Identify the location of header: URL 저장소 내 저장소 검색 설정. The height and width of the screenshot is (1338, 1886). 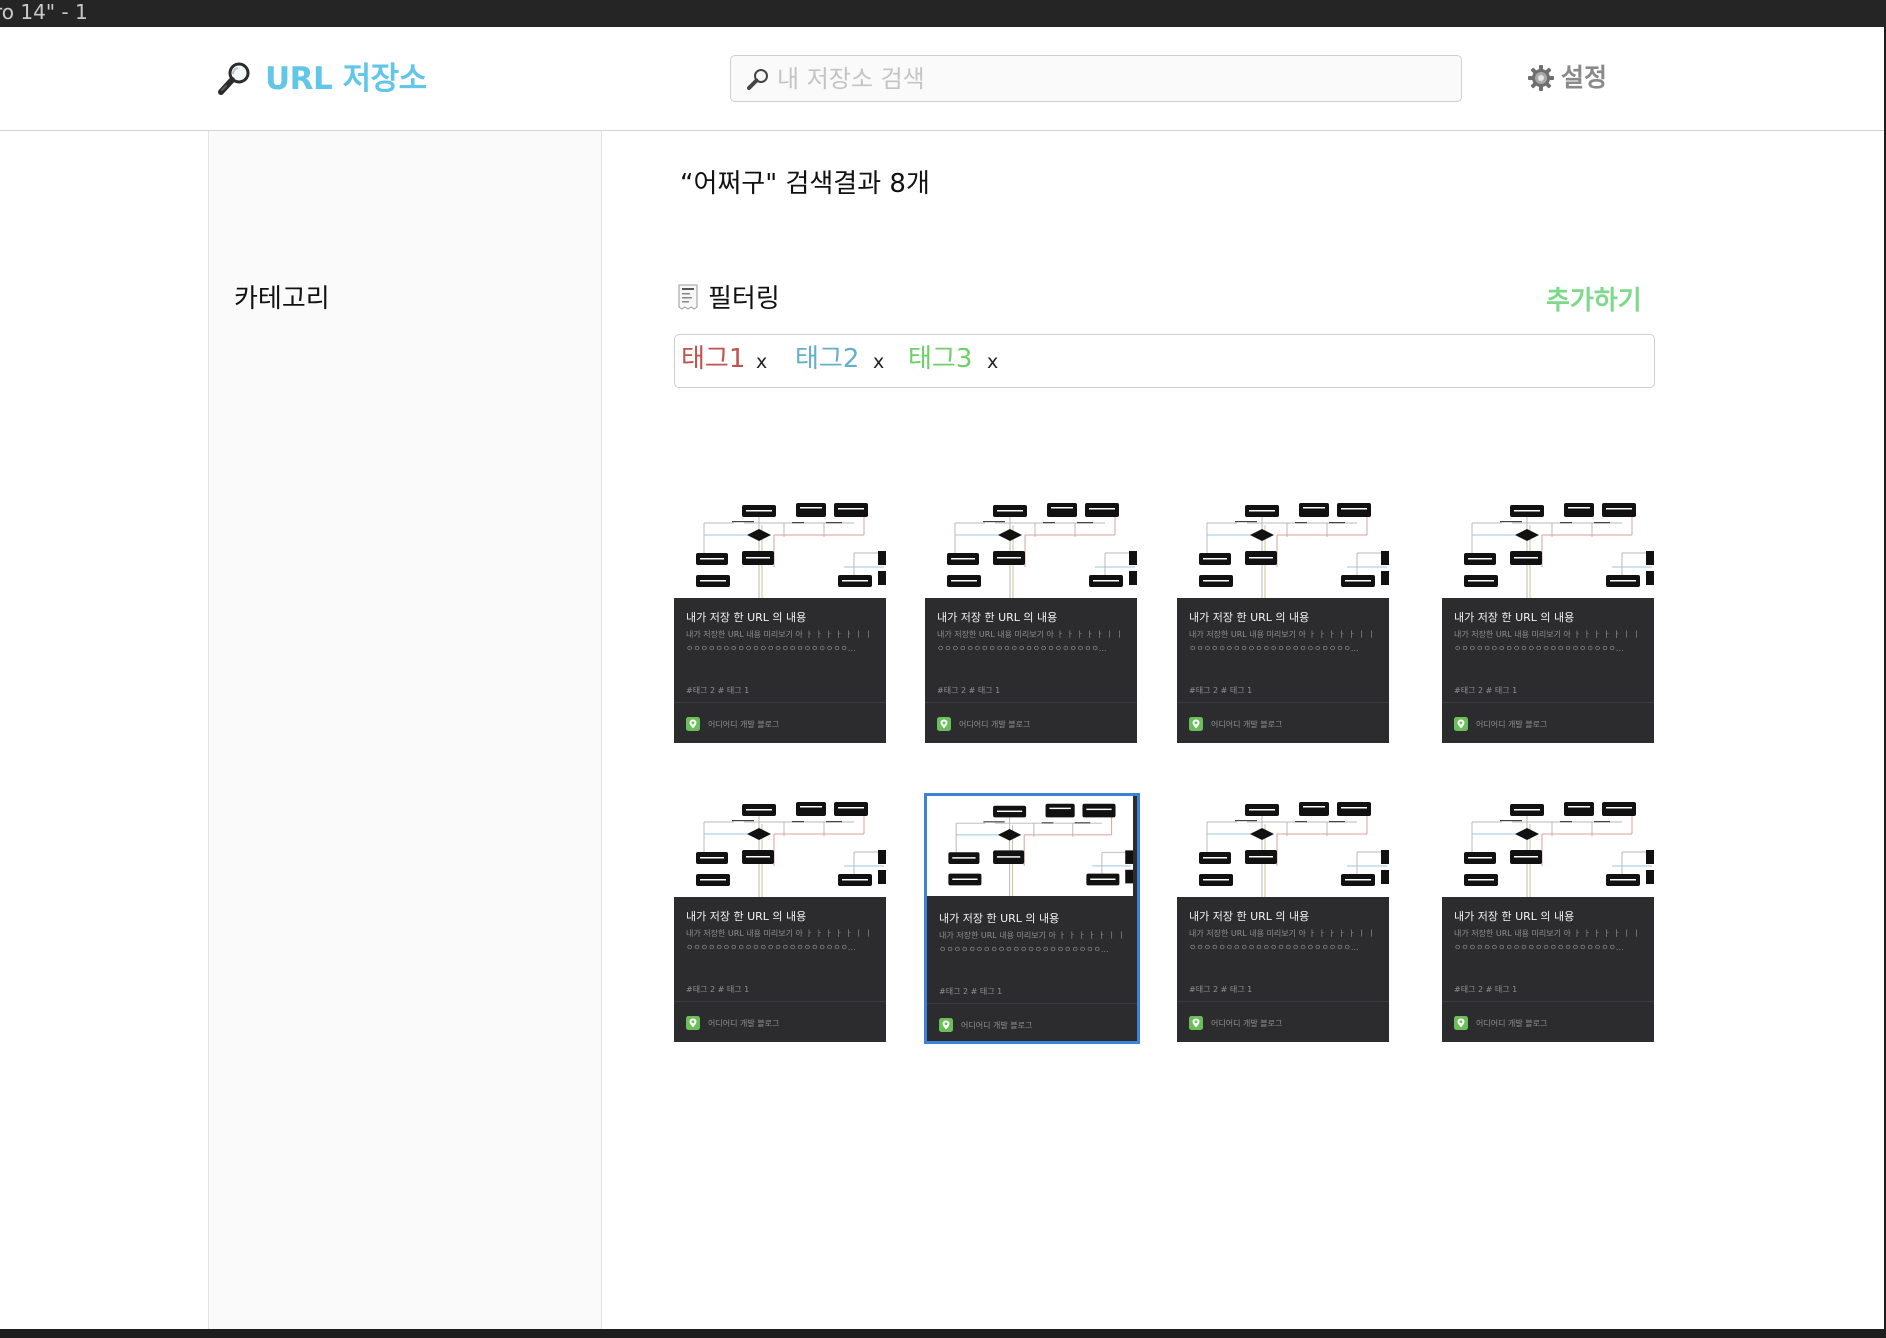
(942, 79).